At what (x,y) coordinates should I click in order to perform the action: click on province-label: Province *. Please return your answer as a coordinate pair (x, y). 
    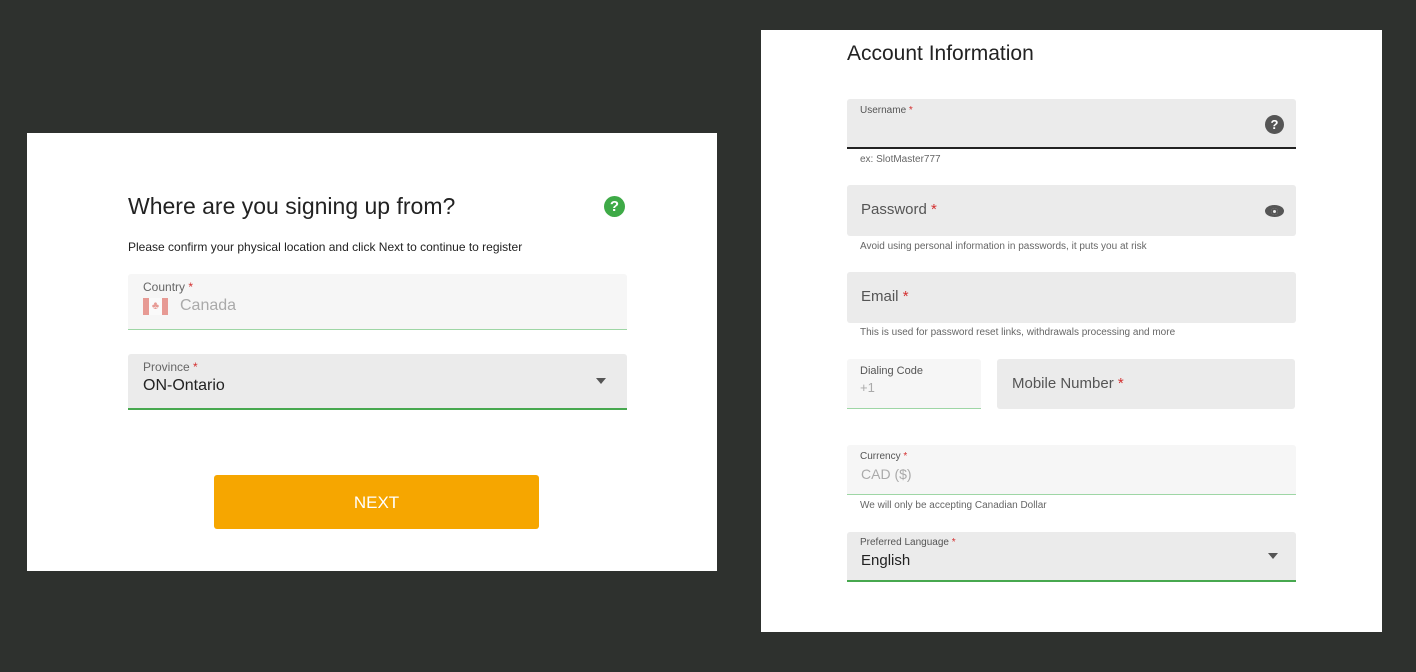
    Looking at the image, I should click on (170, 367).